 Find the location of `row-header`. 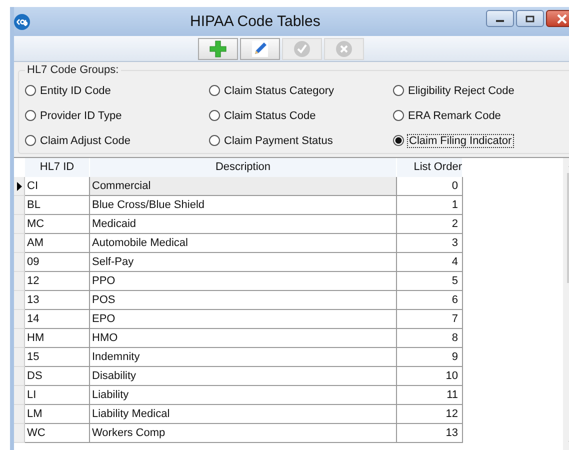

row-header is located at coordinates (19, 186).